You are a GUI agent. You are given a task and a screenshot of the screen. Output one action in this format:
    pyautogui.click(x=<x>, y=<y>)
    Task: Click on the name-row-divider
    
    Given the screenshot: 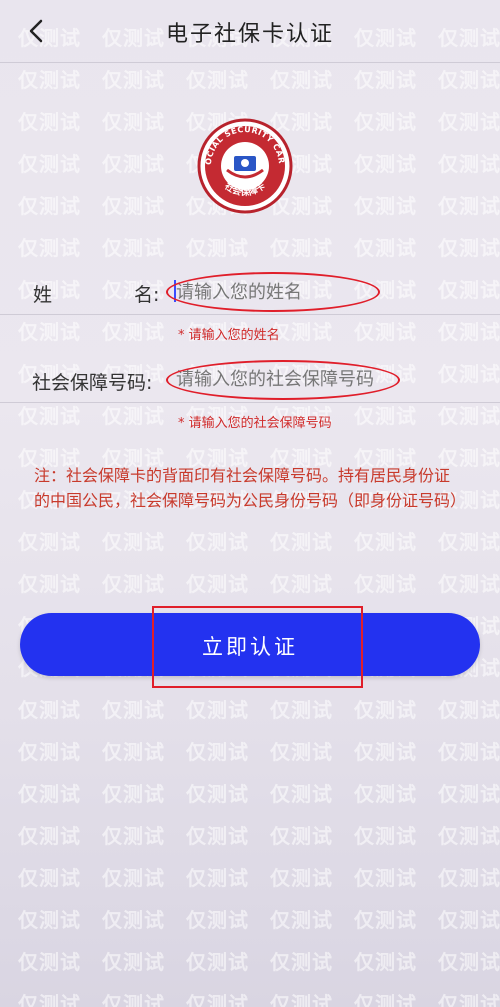 What is the action you would take?
    pyautogui.click(x=250, y=314)
    